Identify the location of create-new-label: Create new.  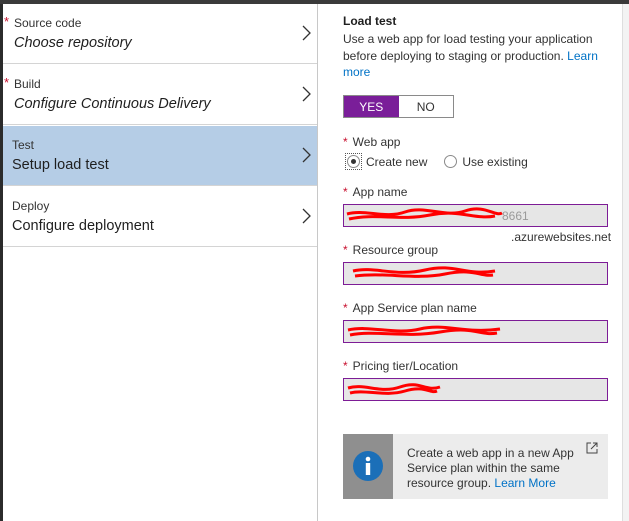
(396, 162).